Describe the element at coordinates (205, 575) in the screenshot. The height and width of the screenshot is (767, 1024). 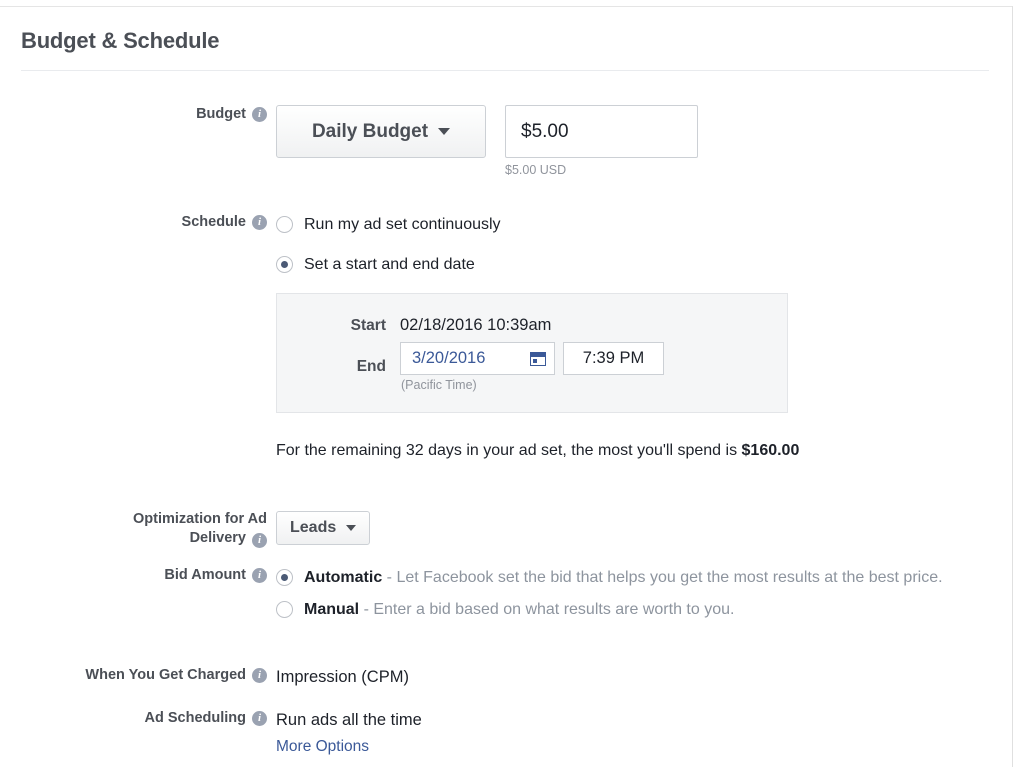
I see `bid-amount-label-text: Bid Amount` at that location.